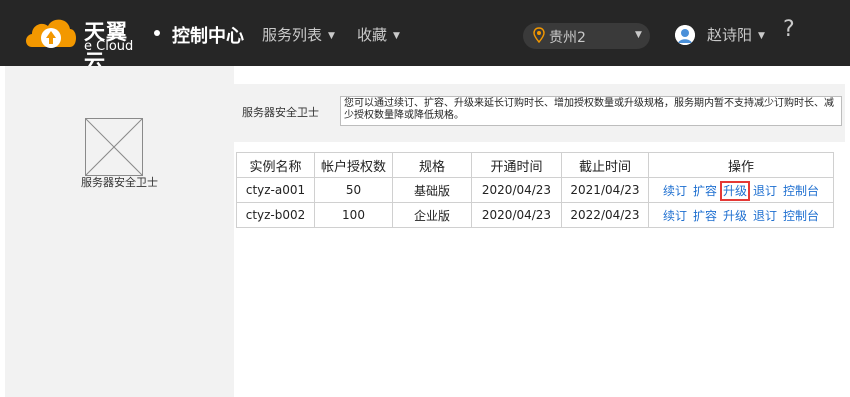  What do you see at coordinates (516, 165) in the screenshot?
I see `header-start-time: 开通时间` at bounding box center [516, 165].